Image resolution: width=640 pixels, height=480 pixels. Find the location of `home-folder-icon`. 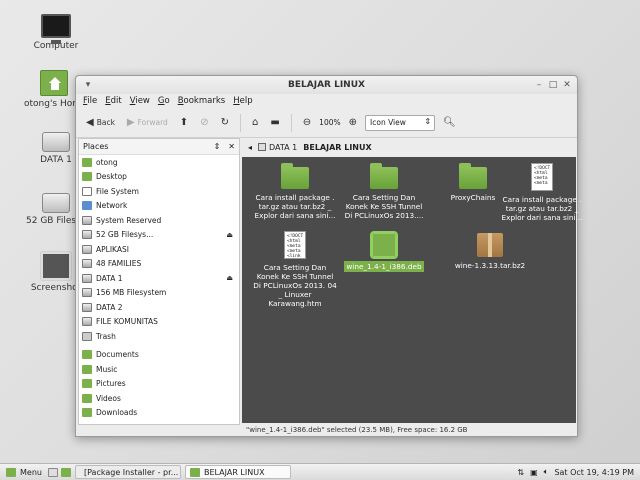

home-folder-icon is located at coordinates (54, 83).